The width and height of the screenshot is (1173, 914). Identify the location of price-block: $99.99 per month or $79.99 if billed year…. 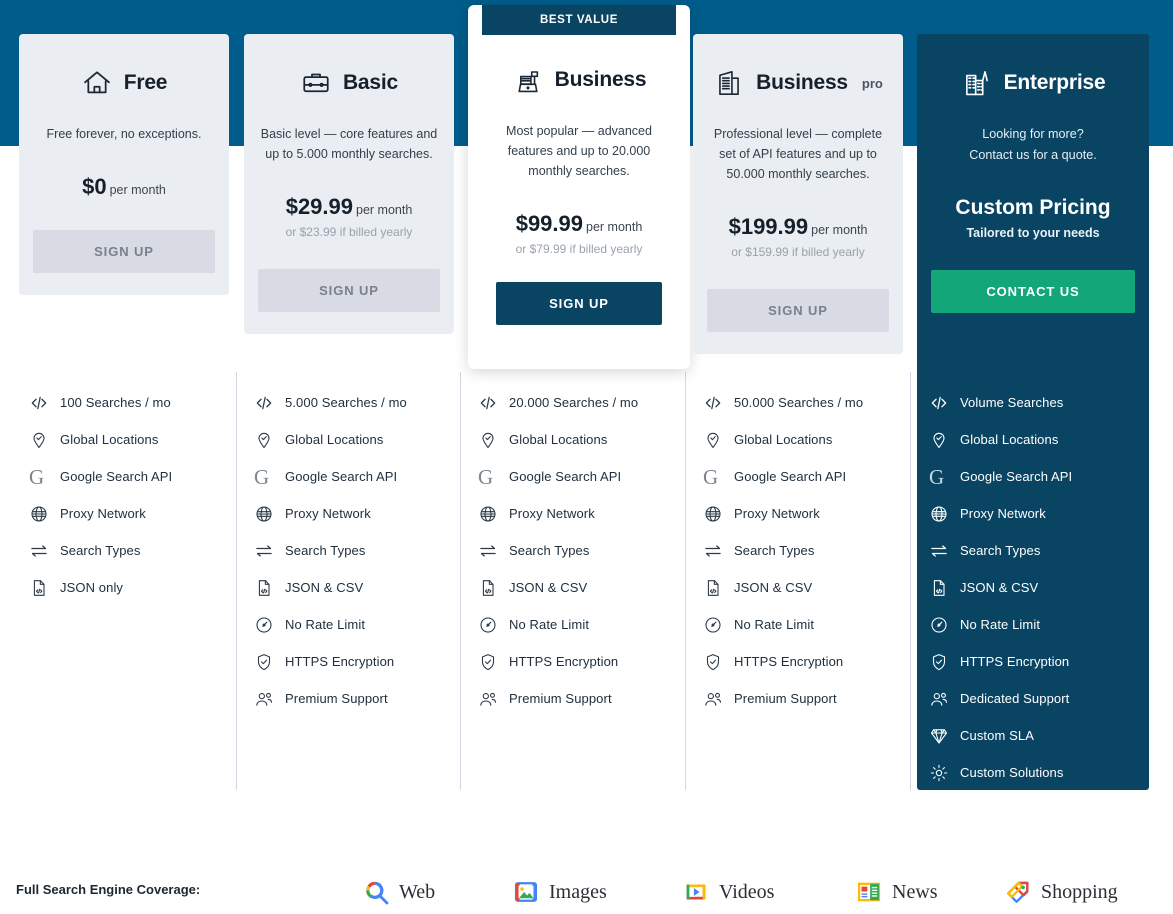
(579, 233).